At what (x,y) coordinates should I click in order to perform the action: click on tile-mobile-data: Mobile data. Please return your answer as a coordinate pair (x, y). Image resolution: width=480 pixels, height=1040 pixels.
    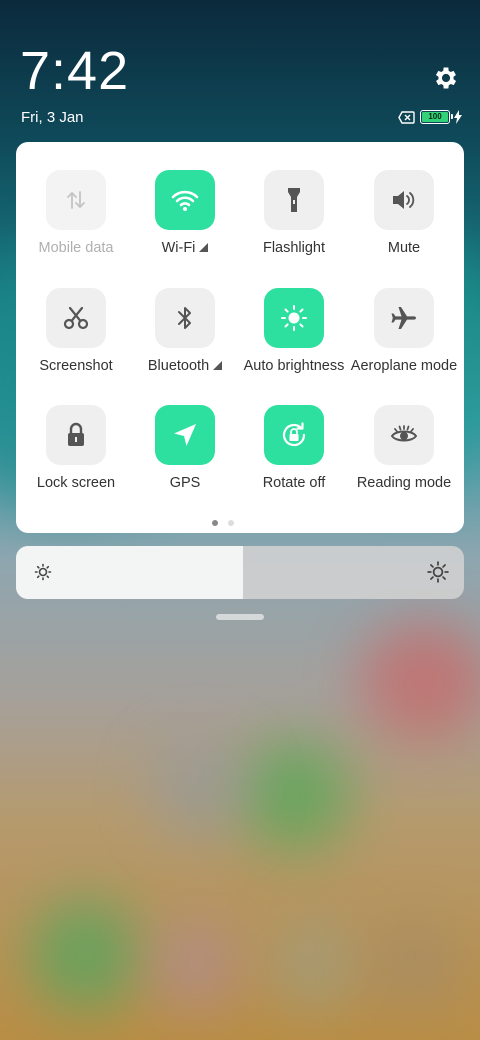
    Looking at the image, I should click on (76, 225).